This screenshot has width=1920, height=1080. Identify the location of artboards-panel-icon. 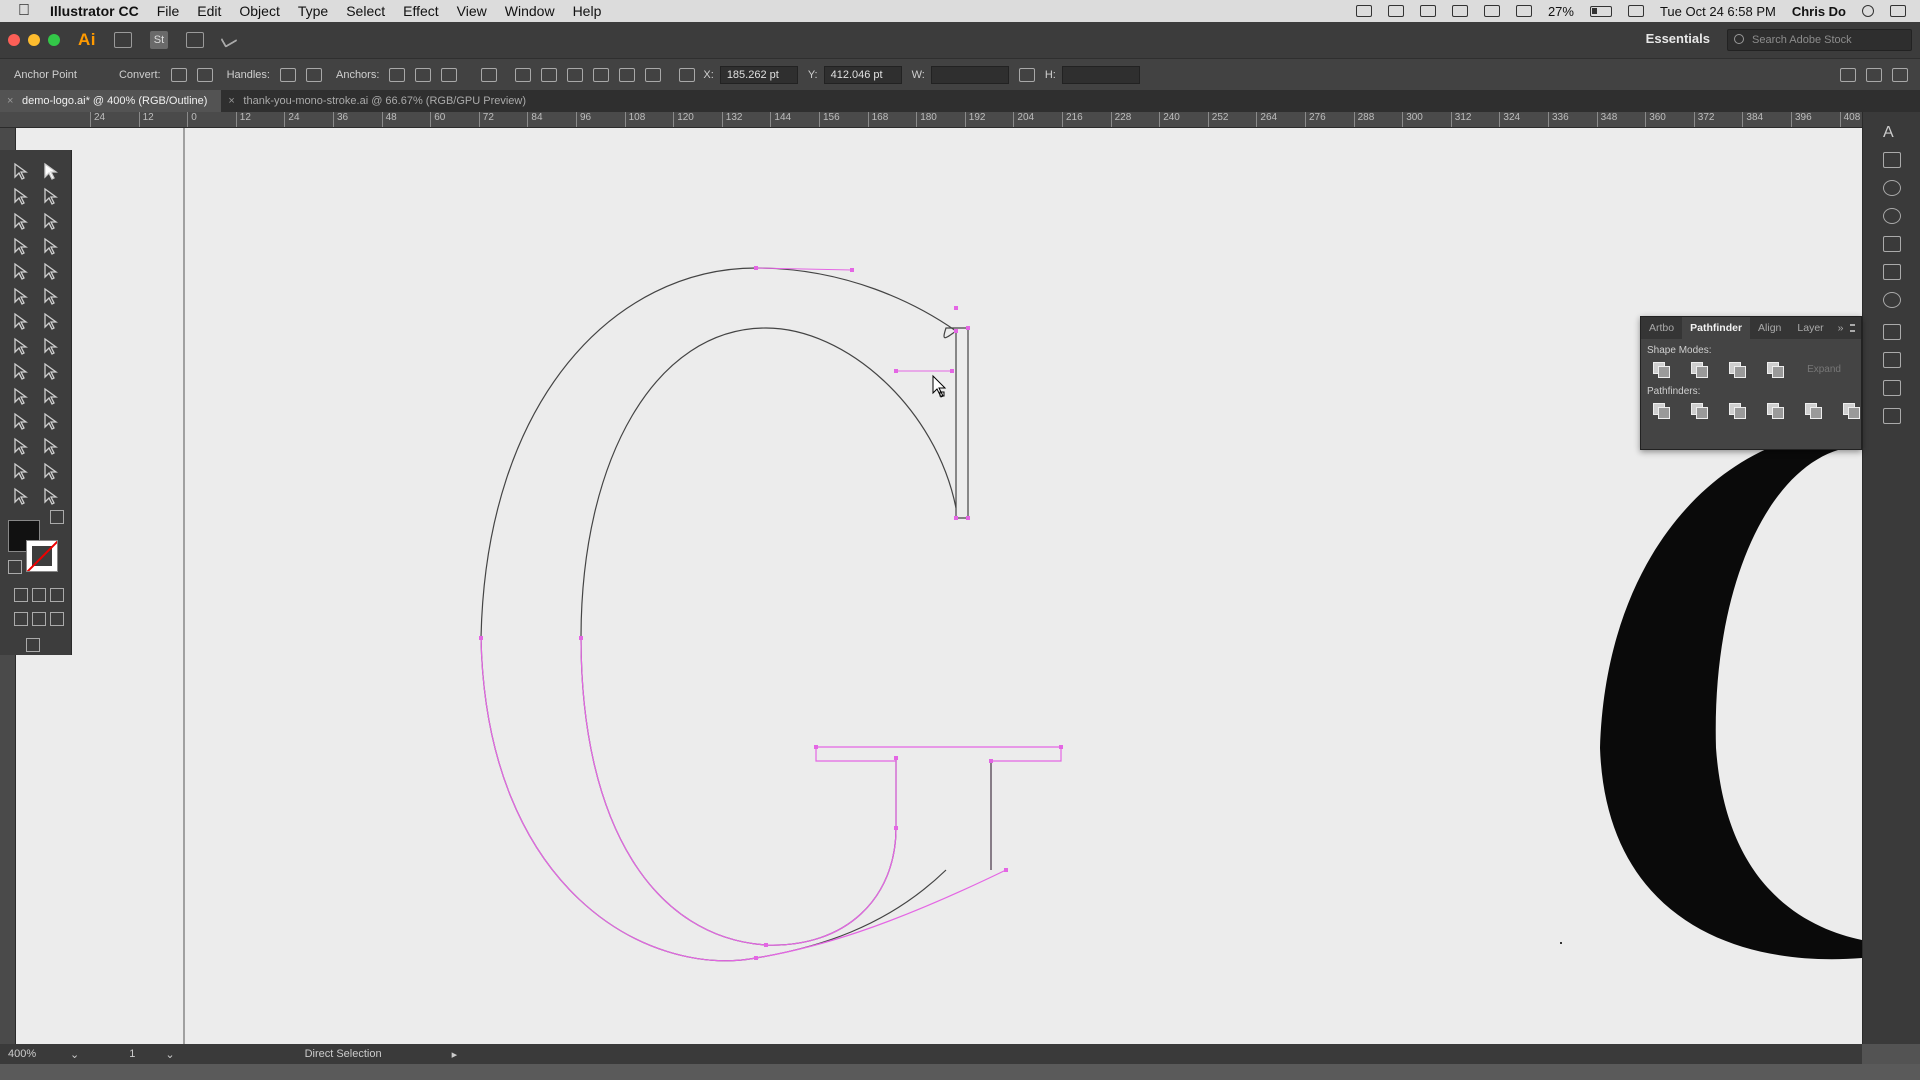
(1892, 332).